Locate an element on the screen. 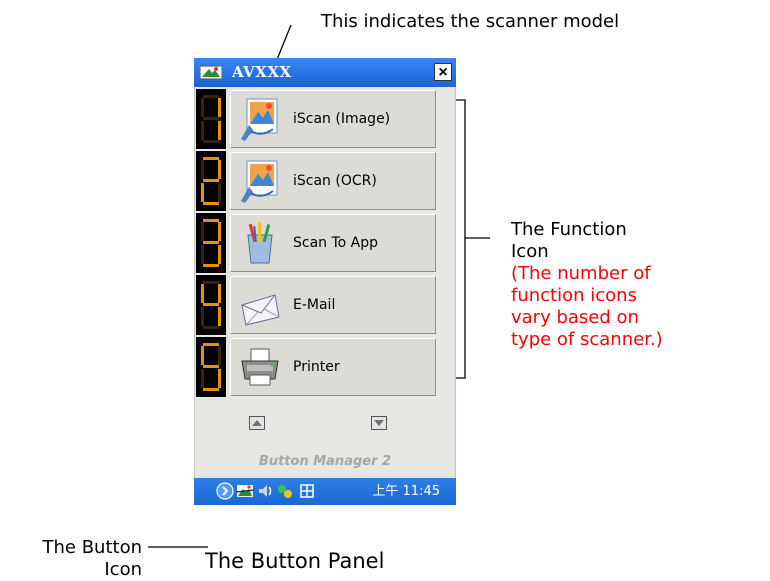 The width and height of the screenshot is (770, 581). language-icon is located at coordinates (307, 491).